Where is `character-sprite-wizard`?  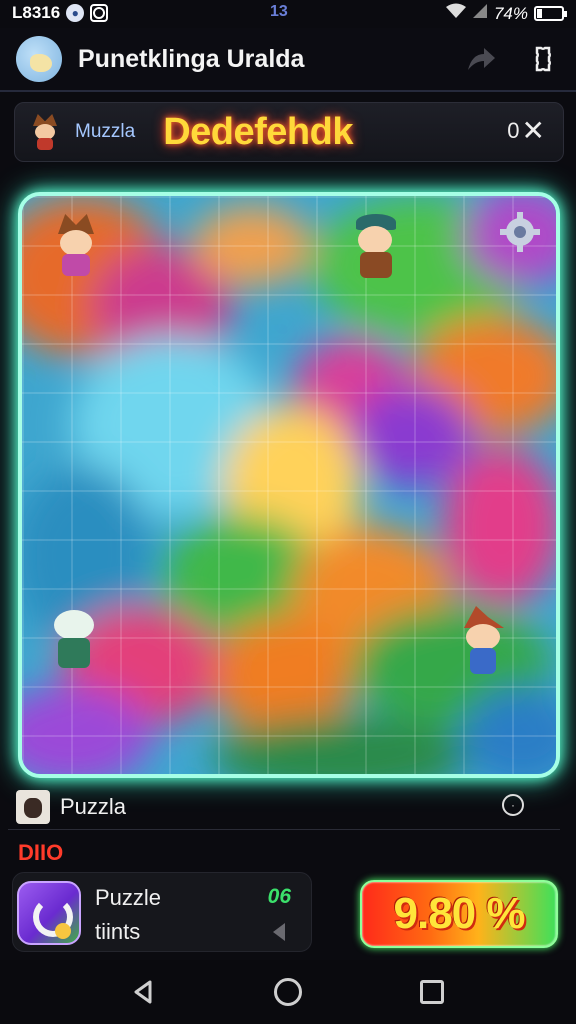 character-sprite-wizard is located at coordinates (484, 646).